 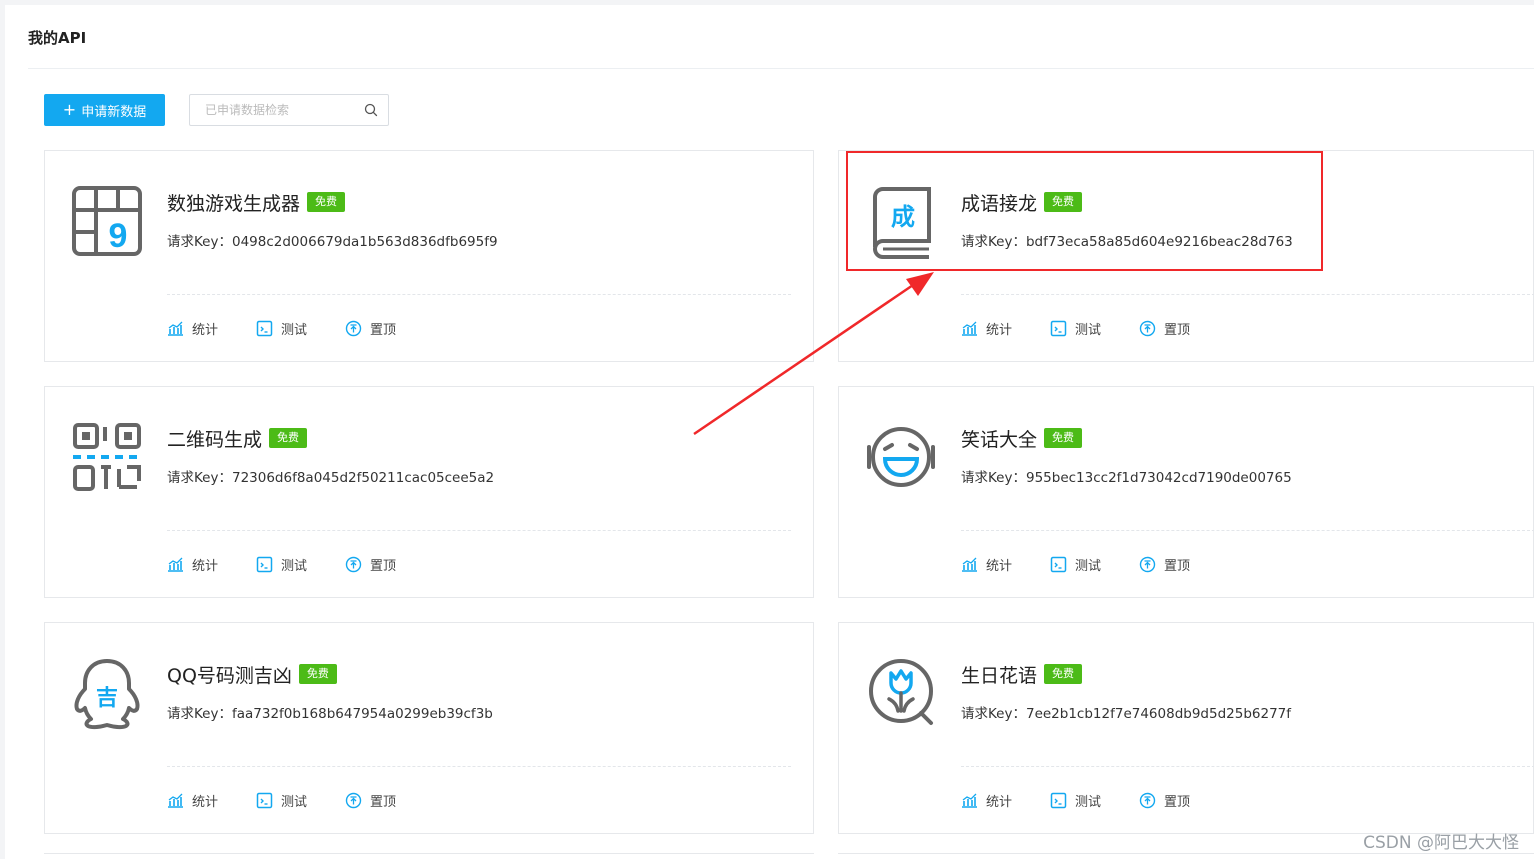 What do you see at coordinates (371, 110) in the screenshot?
I see `search-icon` at bounding box center [371, 110].